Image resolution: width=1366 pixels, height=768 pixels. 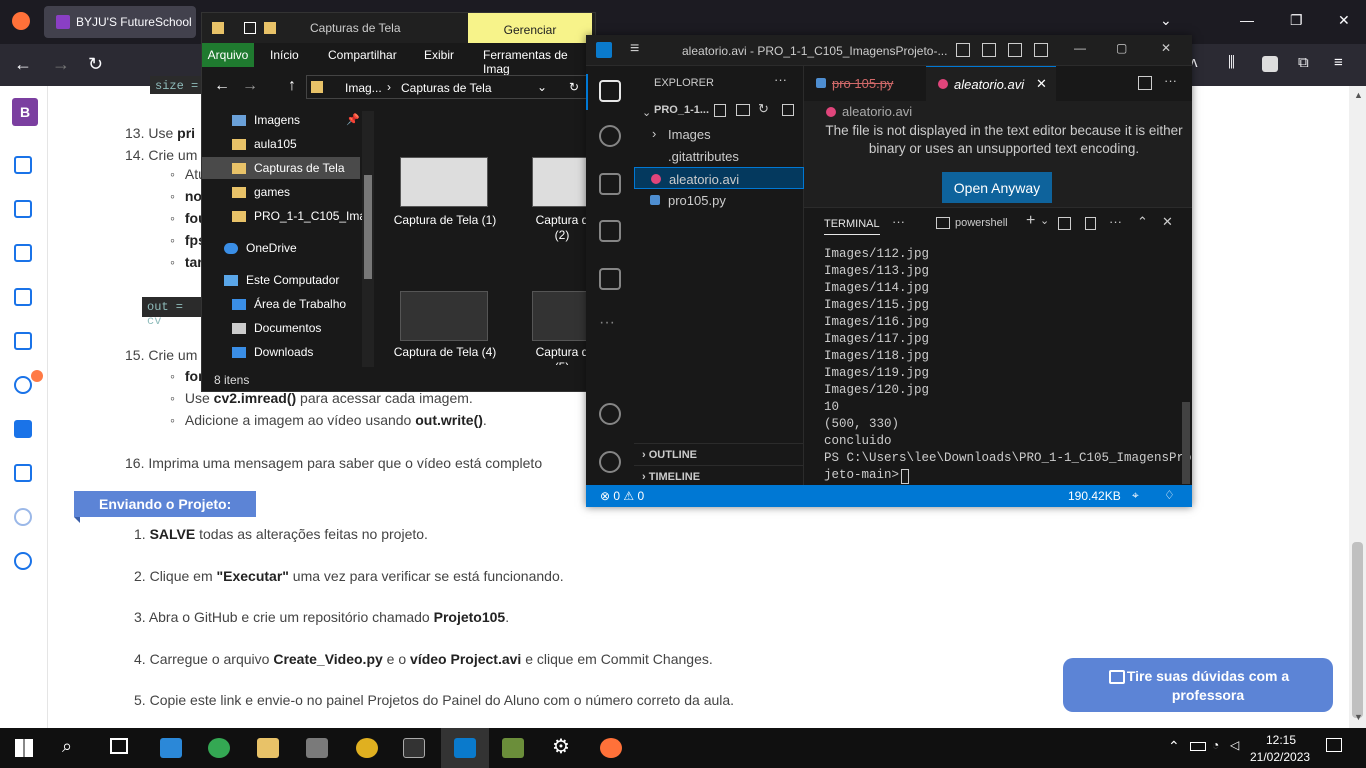 I want to click on remote-icon: ⌖, so click(x=1135, y=495).